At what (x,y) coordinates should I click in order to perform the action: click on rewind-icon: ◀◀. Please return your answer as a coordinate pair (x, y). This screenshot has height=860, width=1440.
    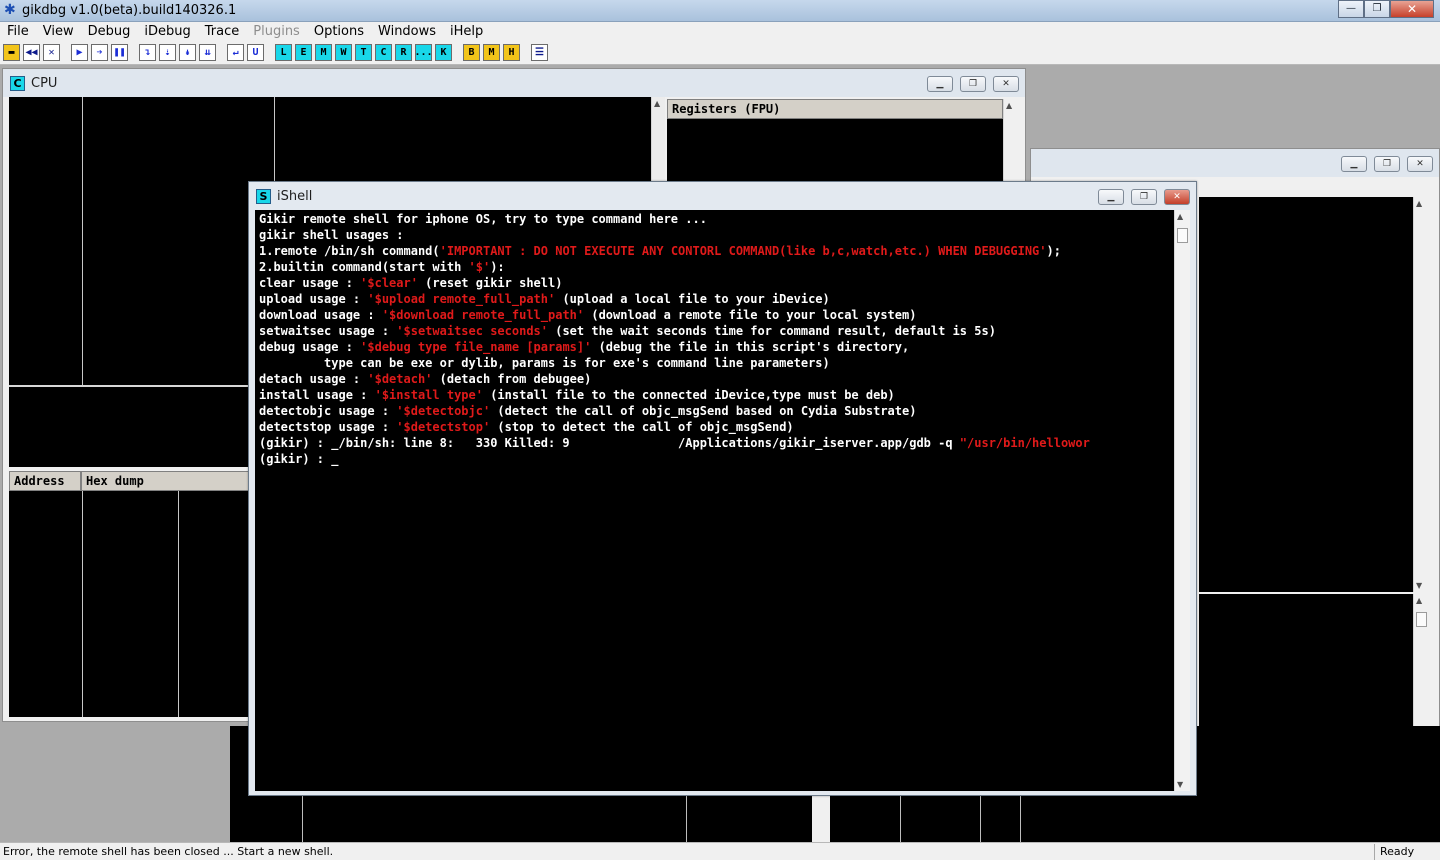
    Looking at the image, I should click on (31, 52).